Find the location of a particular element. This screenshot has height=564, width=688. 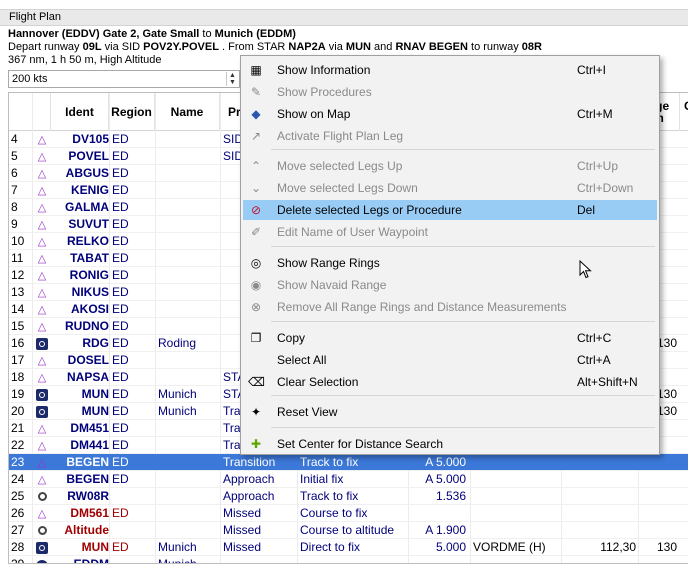

menu-item-clear-selection: ⌫ Clear Selection Alt+Shift+N is located at coordinates (450, 382).